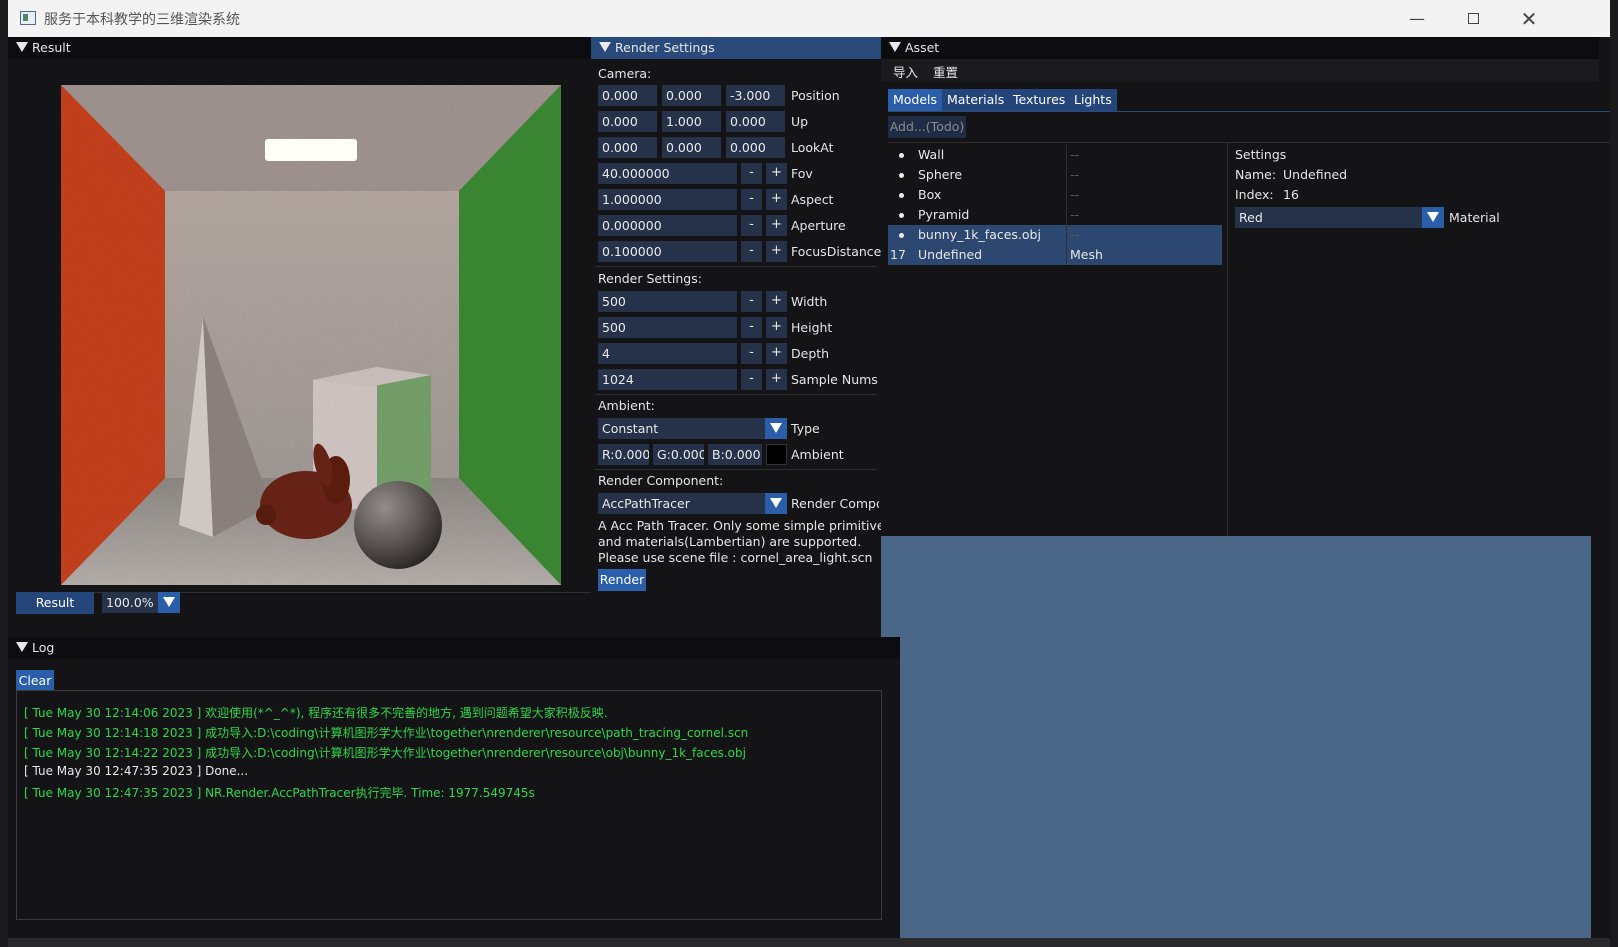 This screenshot has height=947, width=1618. I want to click on log-panel-header: Log, so click(454, 648).